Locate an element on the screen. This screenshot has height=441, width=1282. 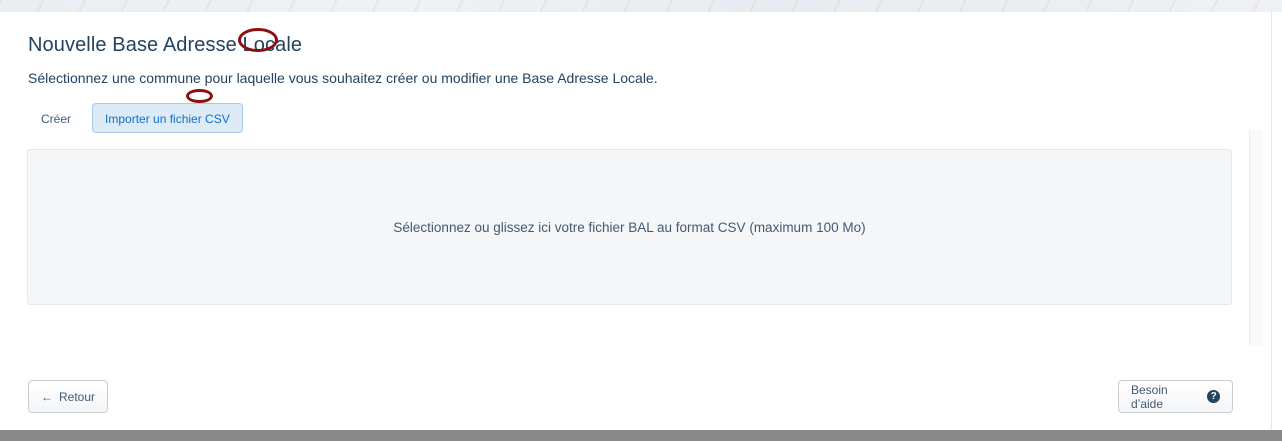
tab-import-csv: Importer un fichier CSV is located at coordinates (167, 118).